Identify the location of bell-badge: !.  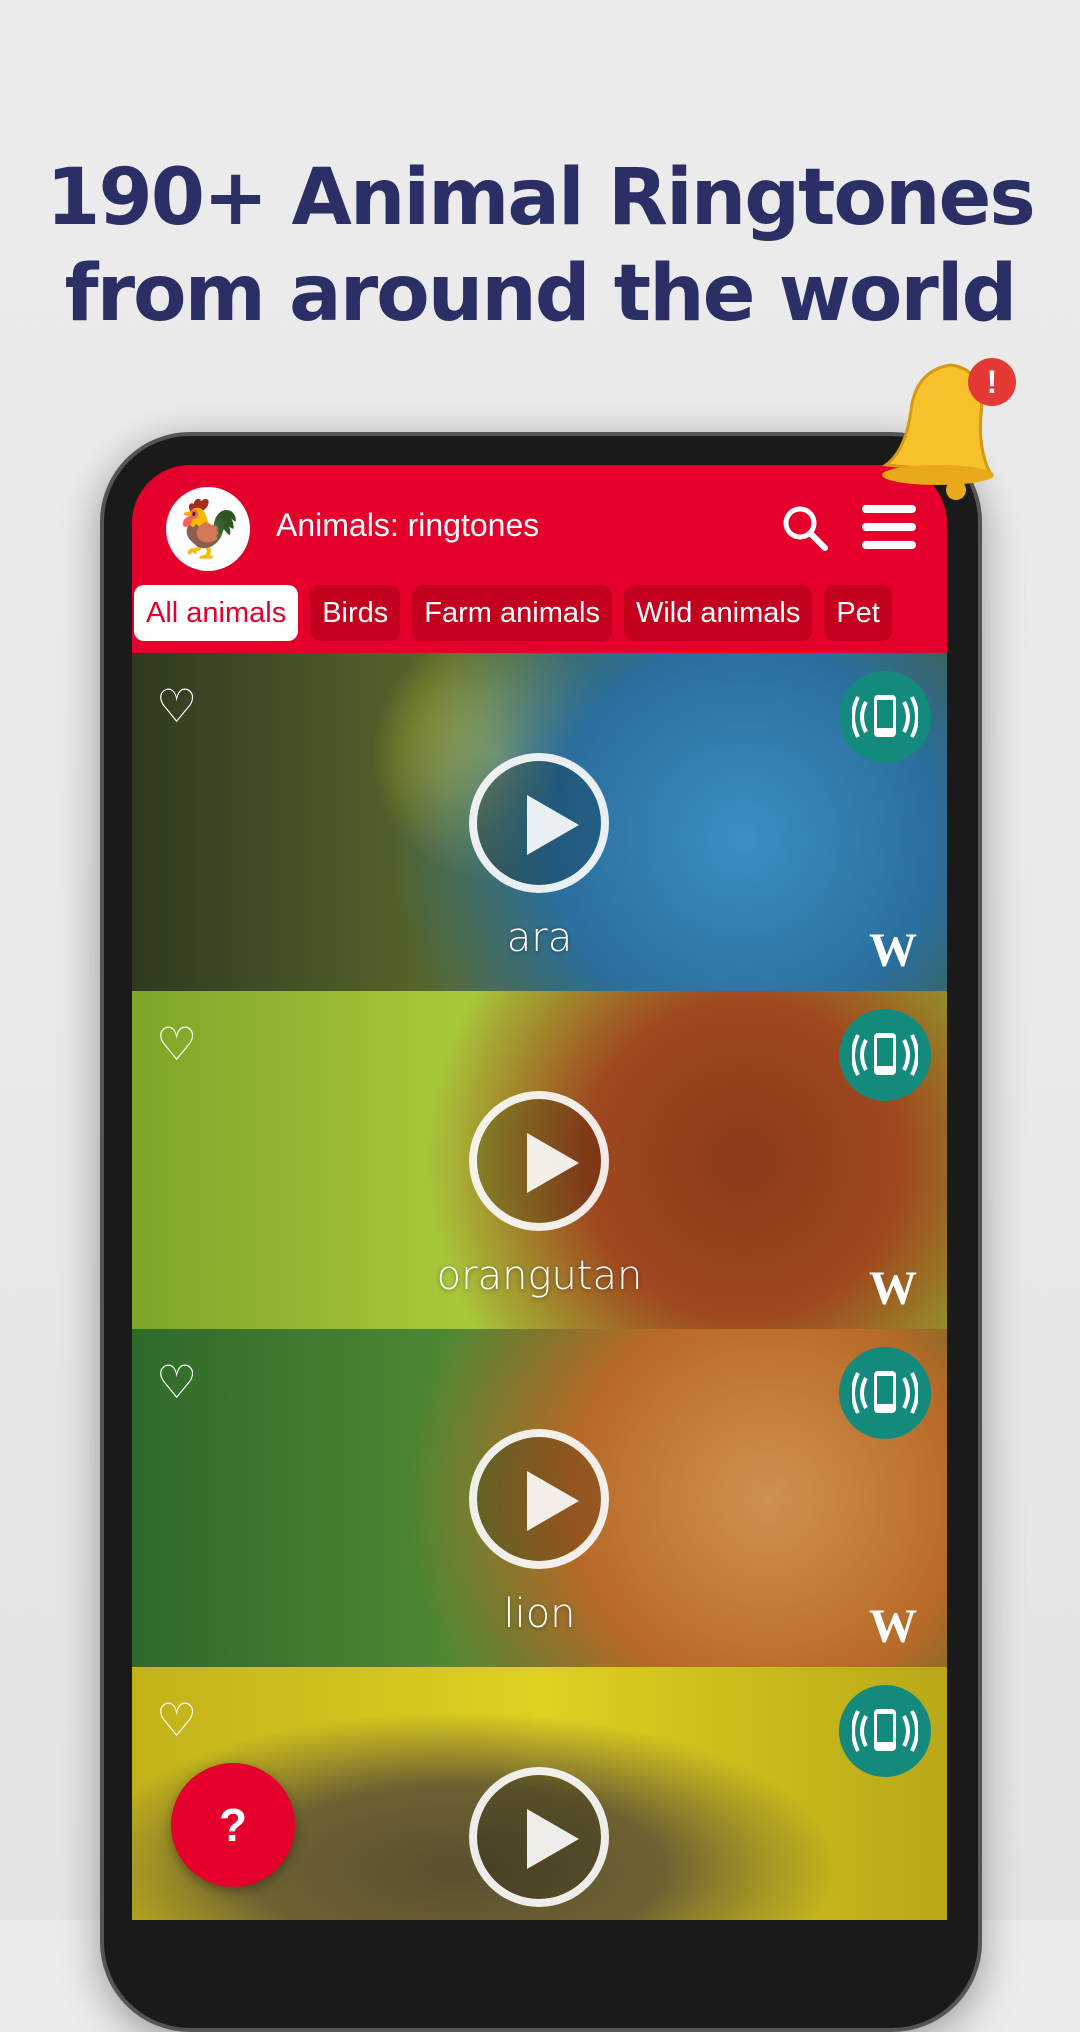
(992, 382).